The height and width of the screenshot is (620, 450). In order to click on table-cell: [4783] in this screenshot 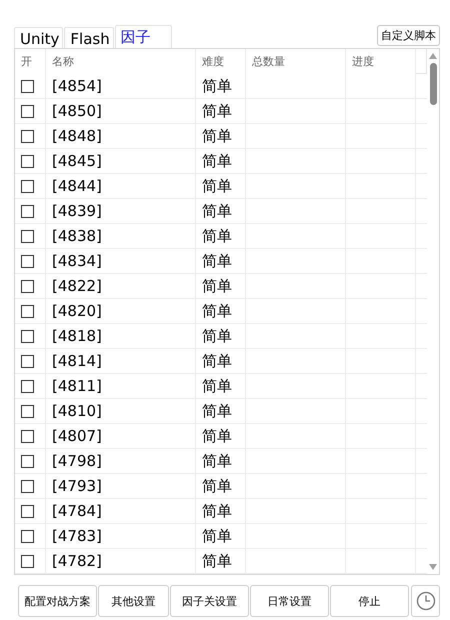, I will do `click(77, 536)`.